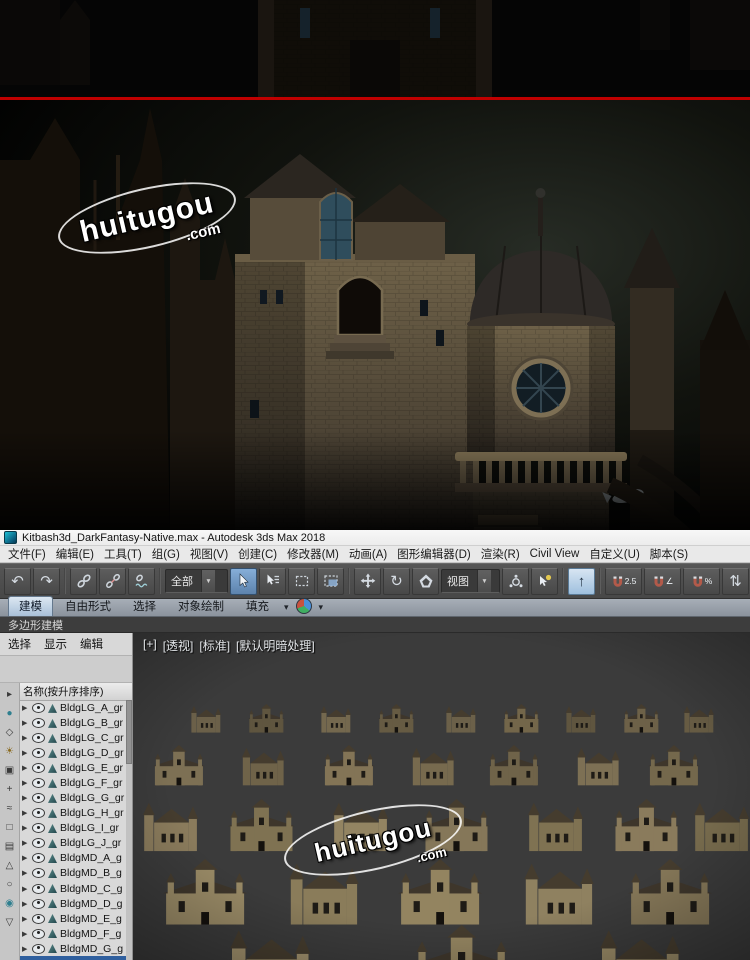 Image resolution: width=750 pixels, height=960 pixels. I want to click on menu-modifiers: 修改器(M), so click(313, 554).